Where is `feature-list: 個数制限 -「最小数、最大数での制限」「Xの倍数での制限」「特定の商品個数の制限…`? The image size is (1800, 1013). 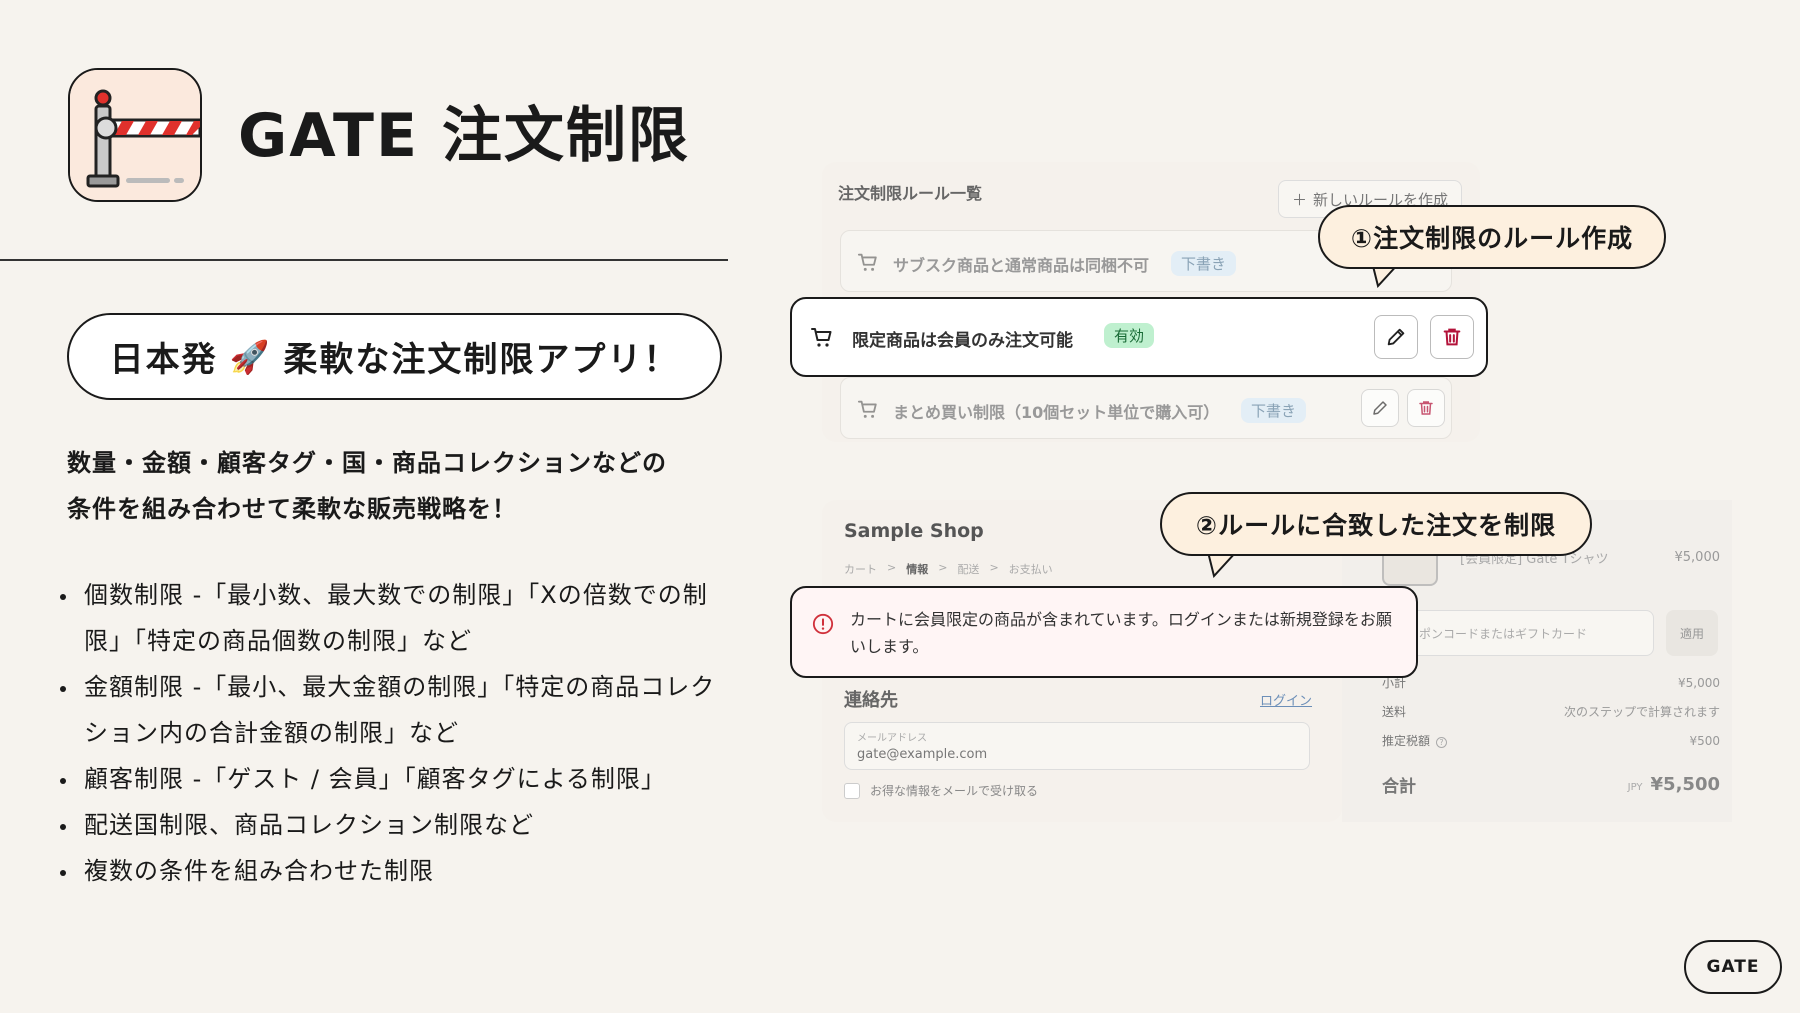
feature-list: 個数制限 -「最小数、最大数での制限」「Xの倍数での制限」「特定の商品個数の制限… is located at coordinates (393, 733).